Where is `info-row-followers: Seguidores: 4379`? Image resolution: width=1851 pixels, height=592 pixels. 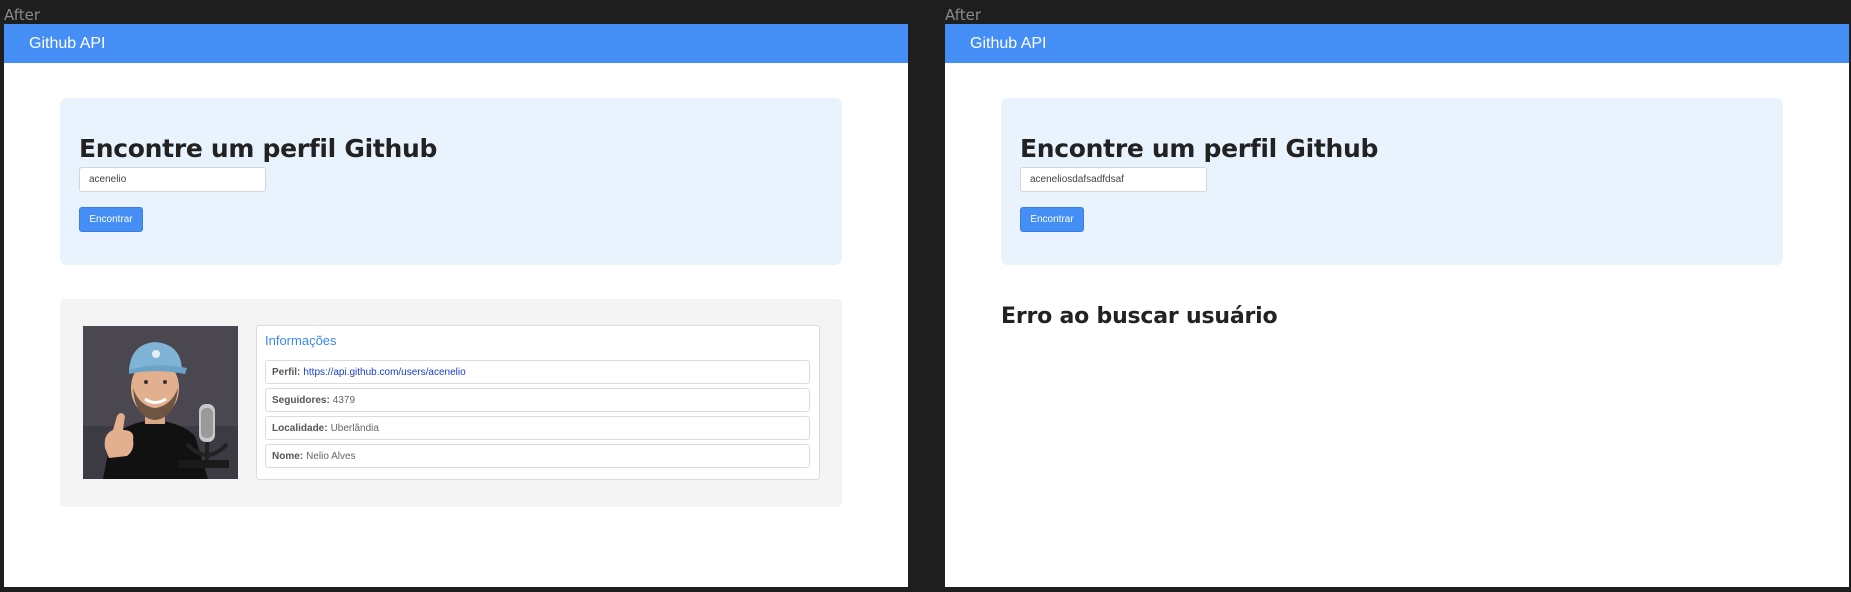 info-row-followers: Seguidores: 4379 is located at coordinates (537, 400).